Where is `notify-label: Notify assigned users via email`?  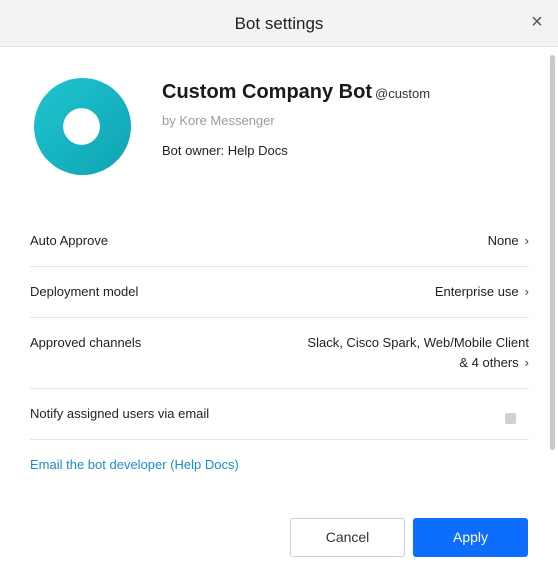
notify-label: Notify assigned users via email is located at coordinates (120, 413).